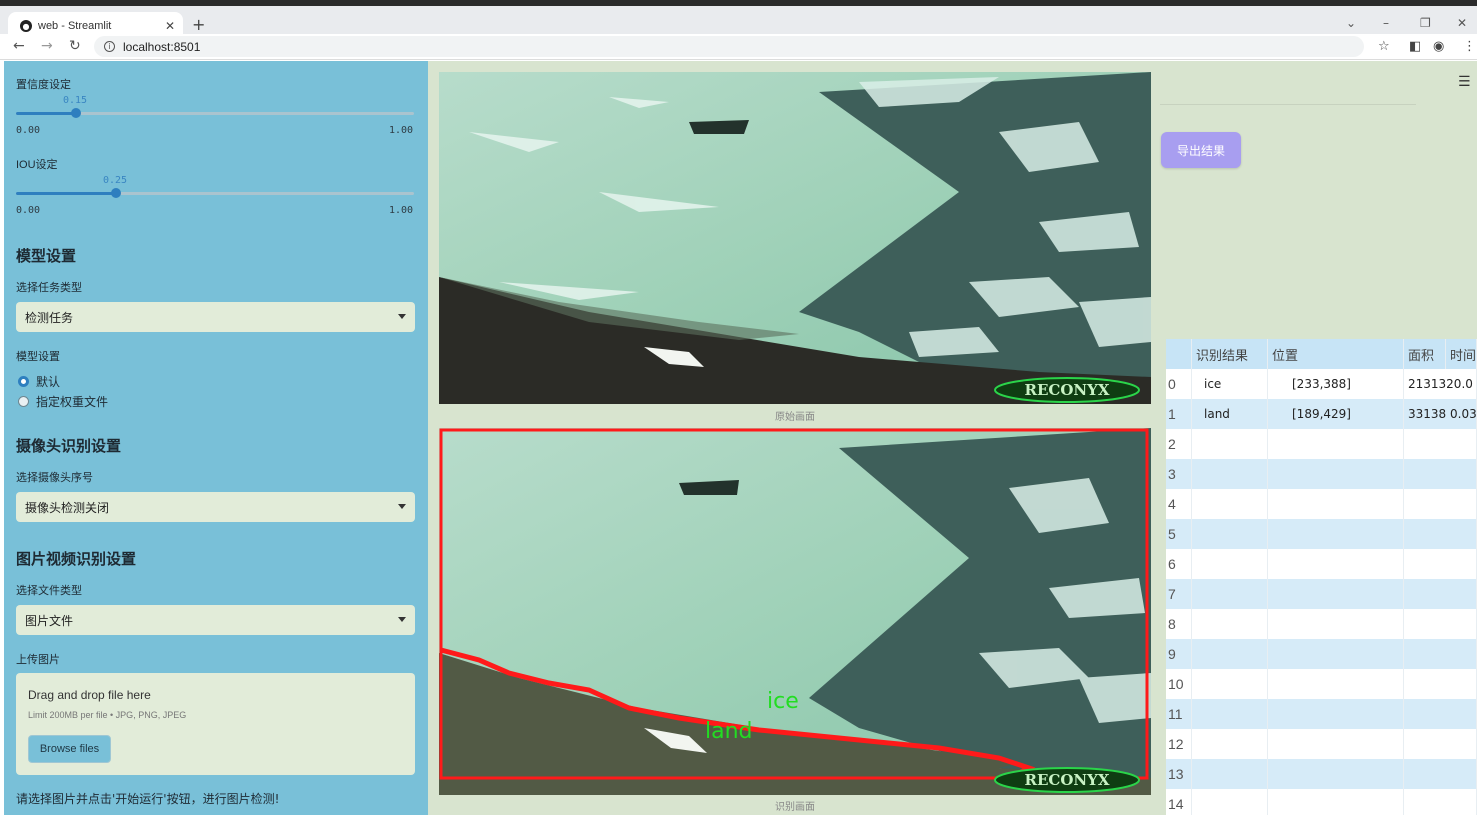  Describe the element at coordinates (215, 193) in the screenshot. I see `iou-slider` at that location.